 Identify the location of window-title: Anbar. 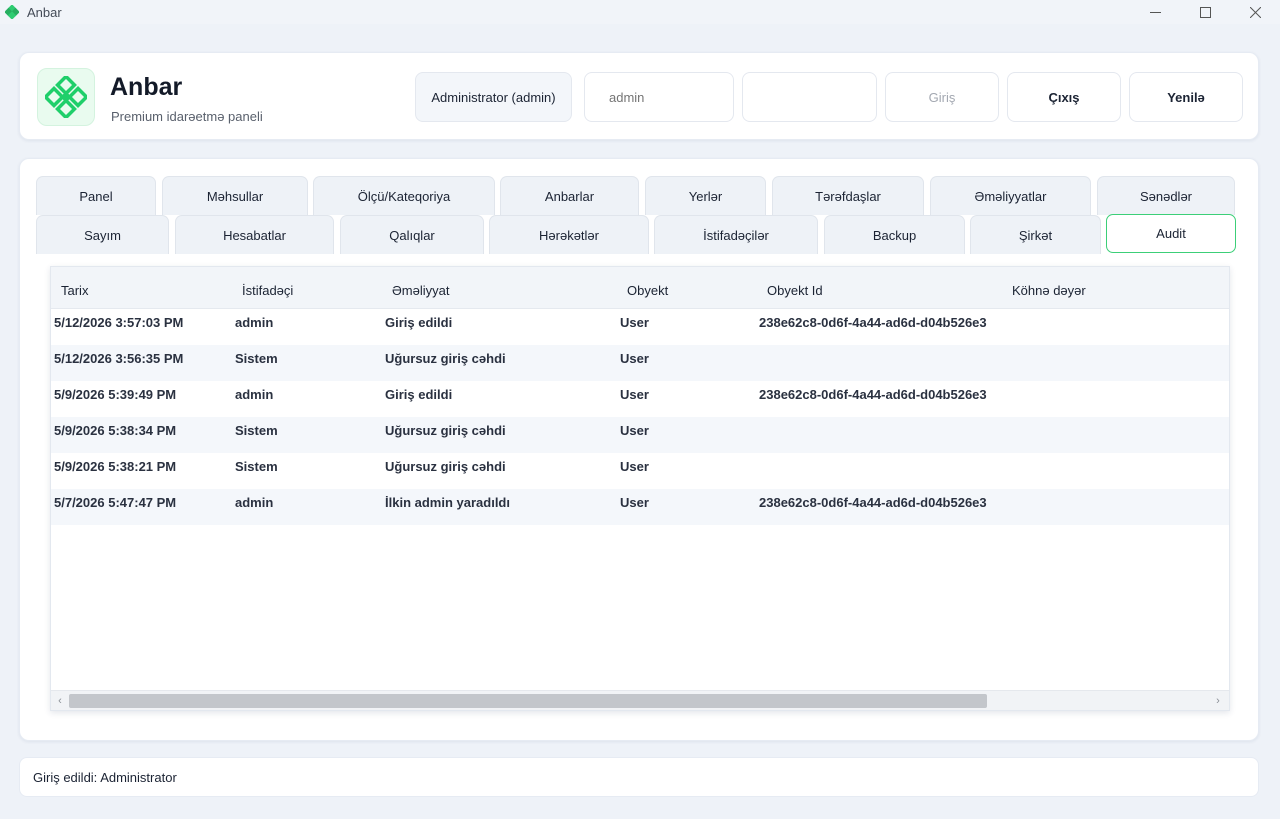
(44, 12).